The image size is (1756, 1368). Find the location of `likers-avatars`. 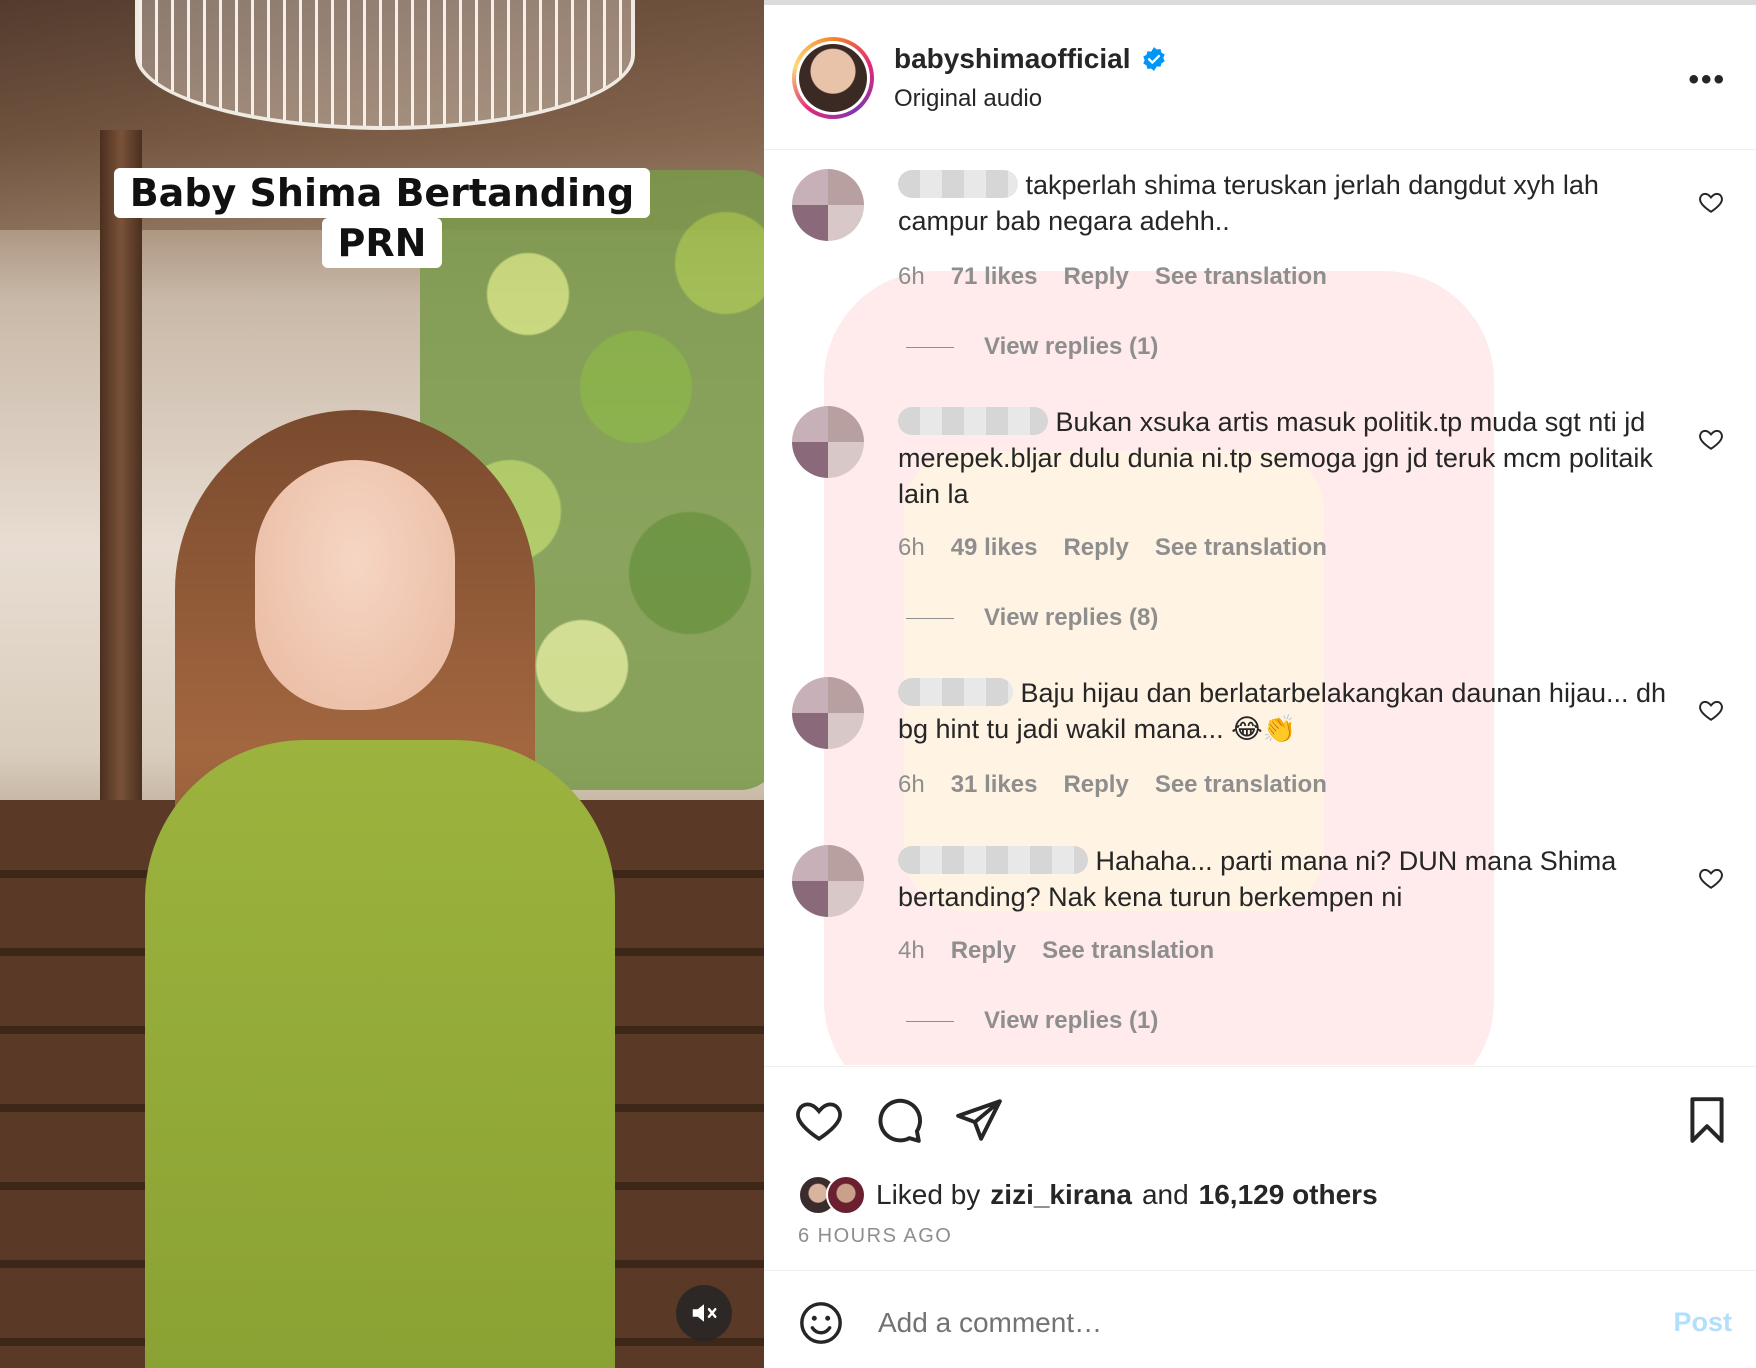

likers-avatars is located at coordinates (832, 1195).